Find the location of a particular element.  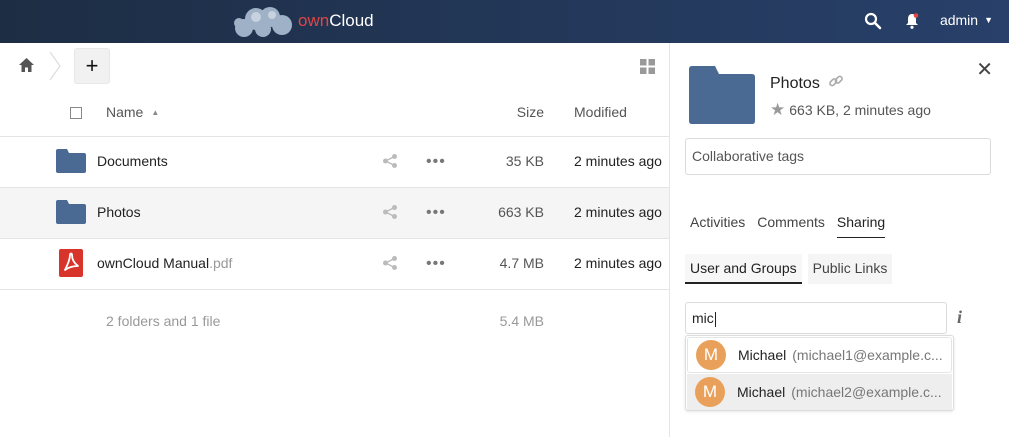

pdf-file-icon is located at coordinates (71, 264).